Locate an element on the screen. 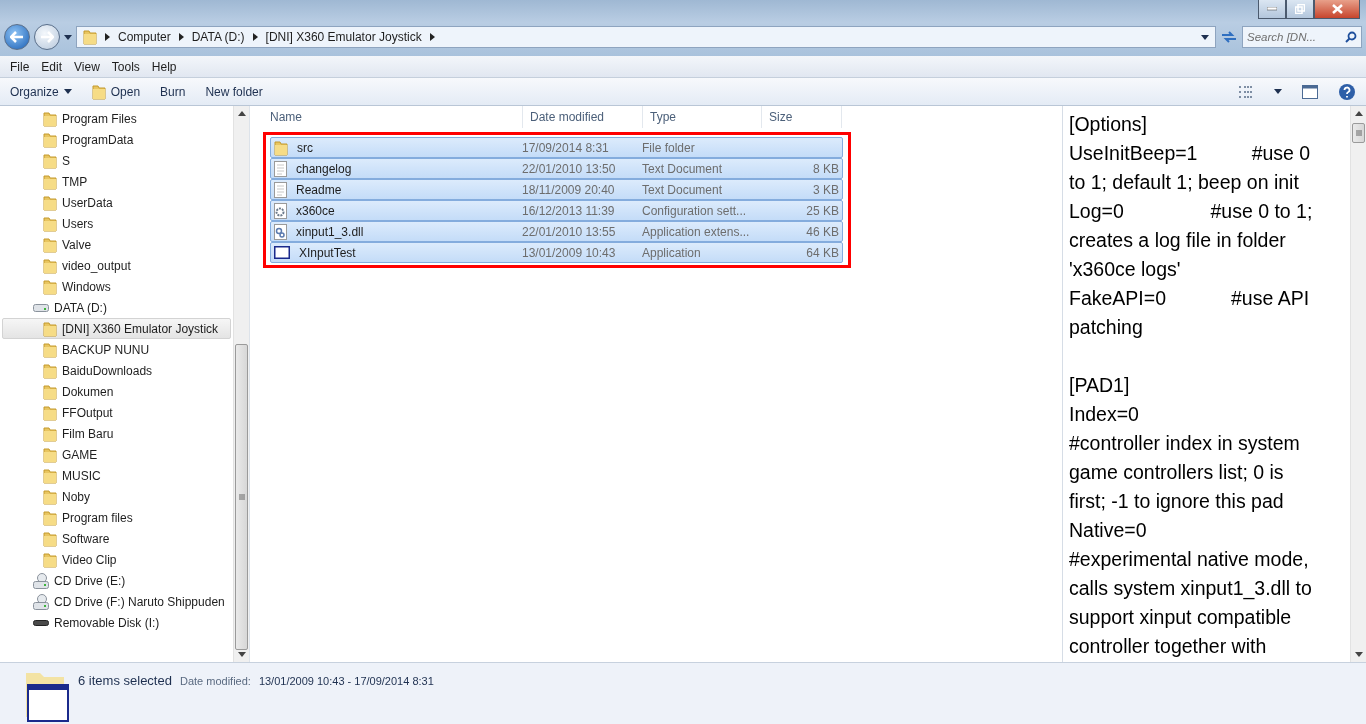 The image size is (1366, 724). menu-item: Help is located at coordinates (164, 66).